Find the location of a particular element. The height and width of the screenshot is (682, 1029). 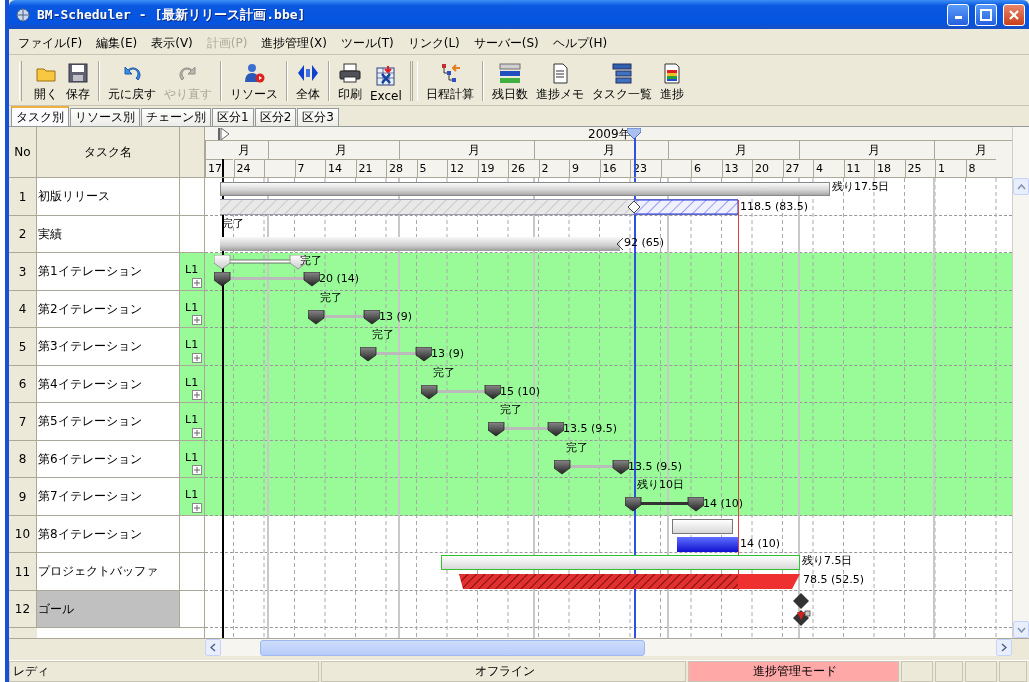

tab: タスク別 is located at coordinates (40, 116).